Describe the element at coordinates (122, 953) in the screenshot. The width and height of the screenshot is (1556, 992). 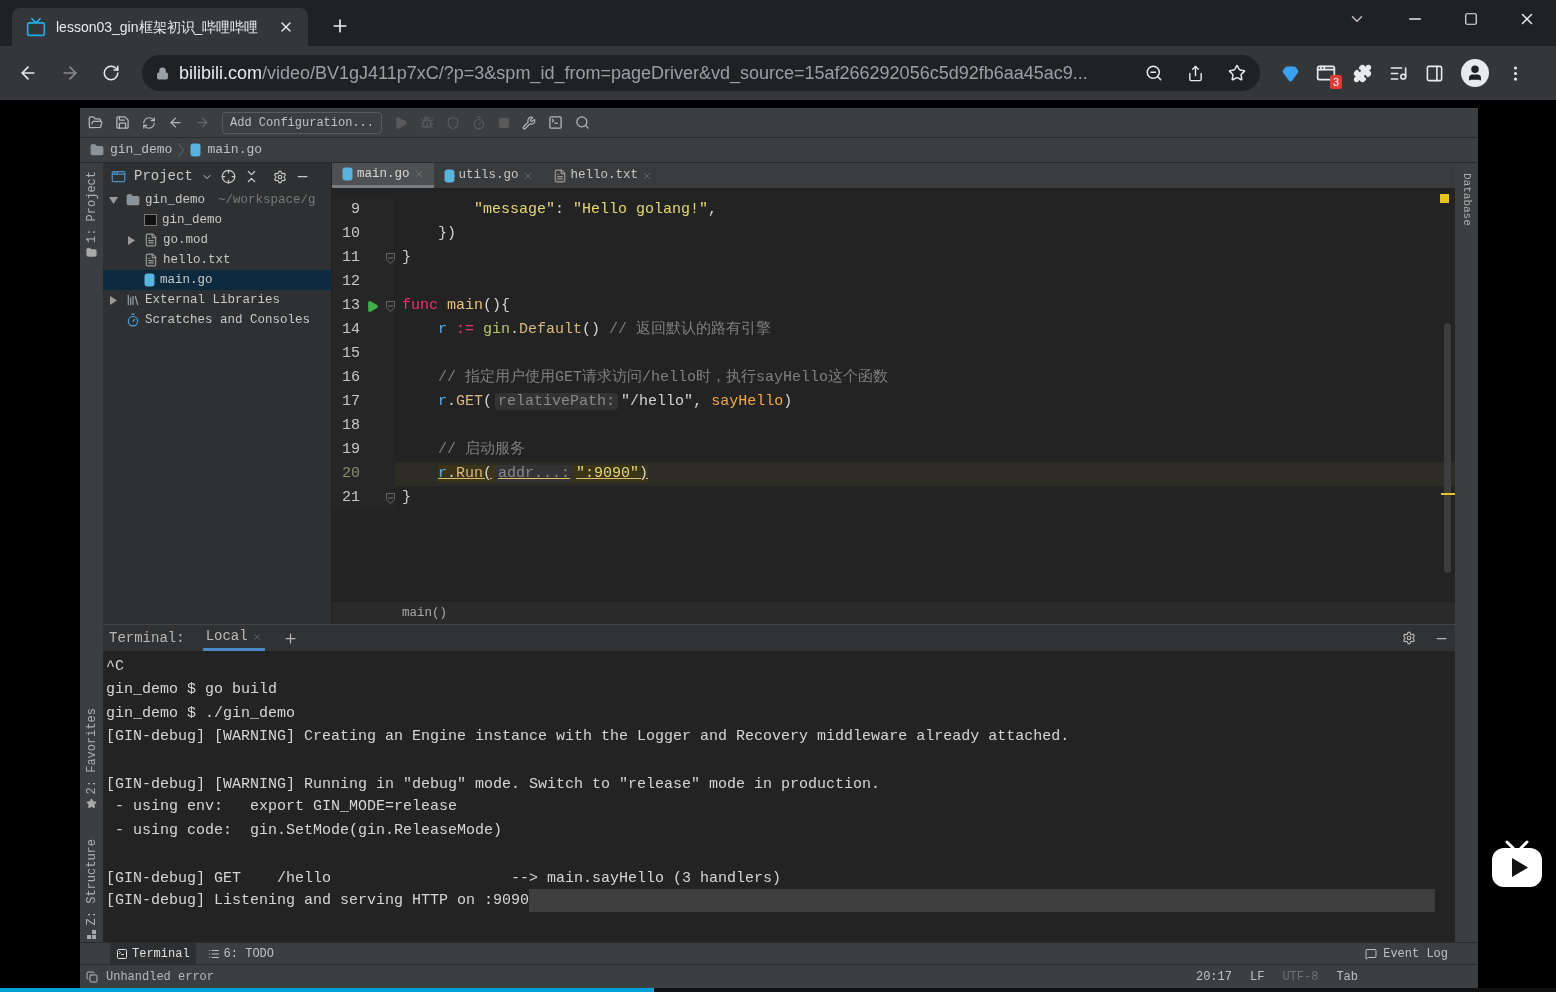
I see `terminal-icon` at that location.